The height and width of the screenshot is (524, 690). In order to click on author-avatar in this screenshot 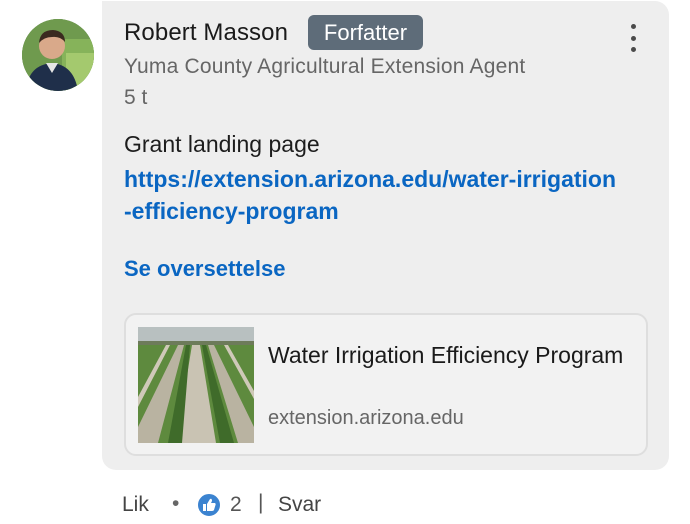, I will do `click(58, 55)`.